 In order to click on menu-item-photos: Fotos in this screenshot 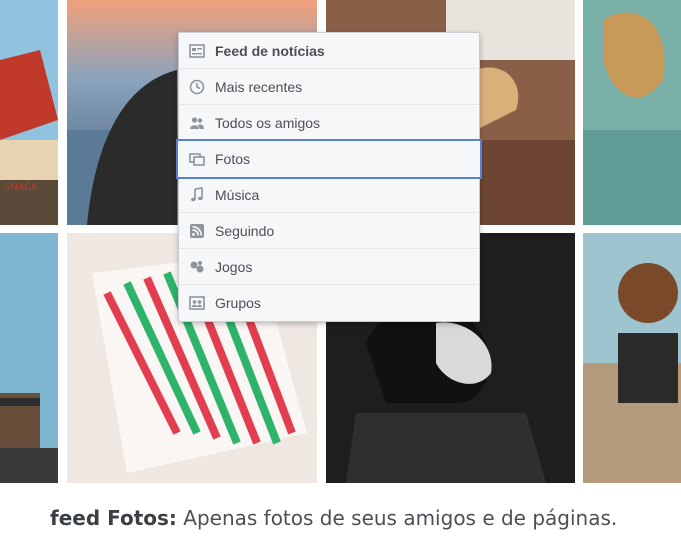, I will do `click(329, 159)`.